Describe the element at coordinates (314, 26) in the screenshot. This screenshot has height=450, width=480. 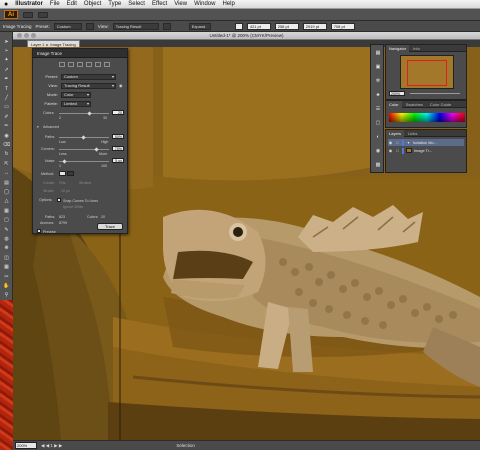
I see `width-field: 2919 pt` at that location.